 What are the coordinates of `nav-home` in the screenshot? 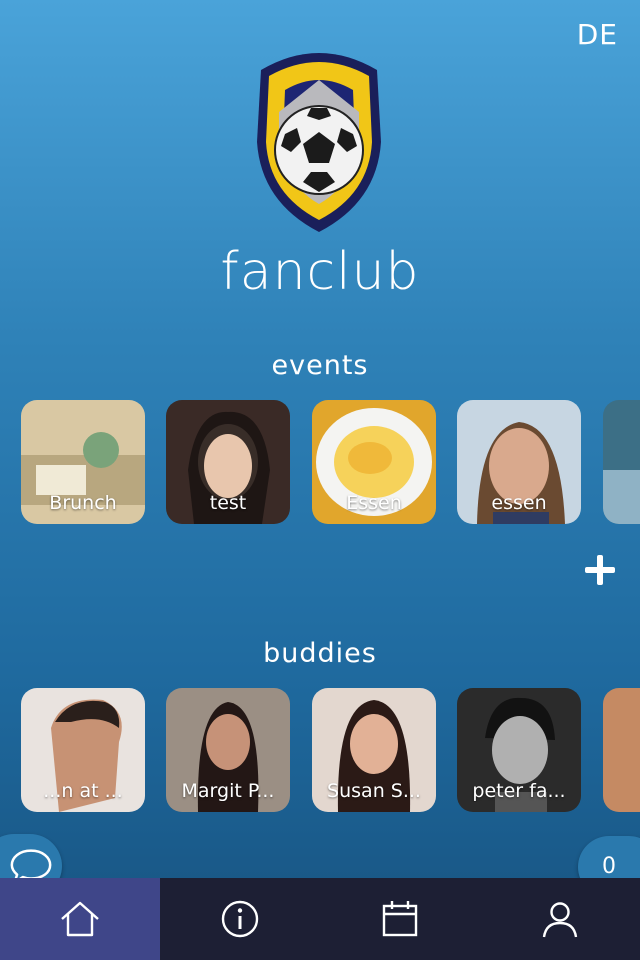 It's located at (80, 919).